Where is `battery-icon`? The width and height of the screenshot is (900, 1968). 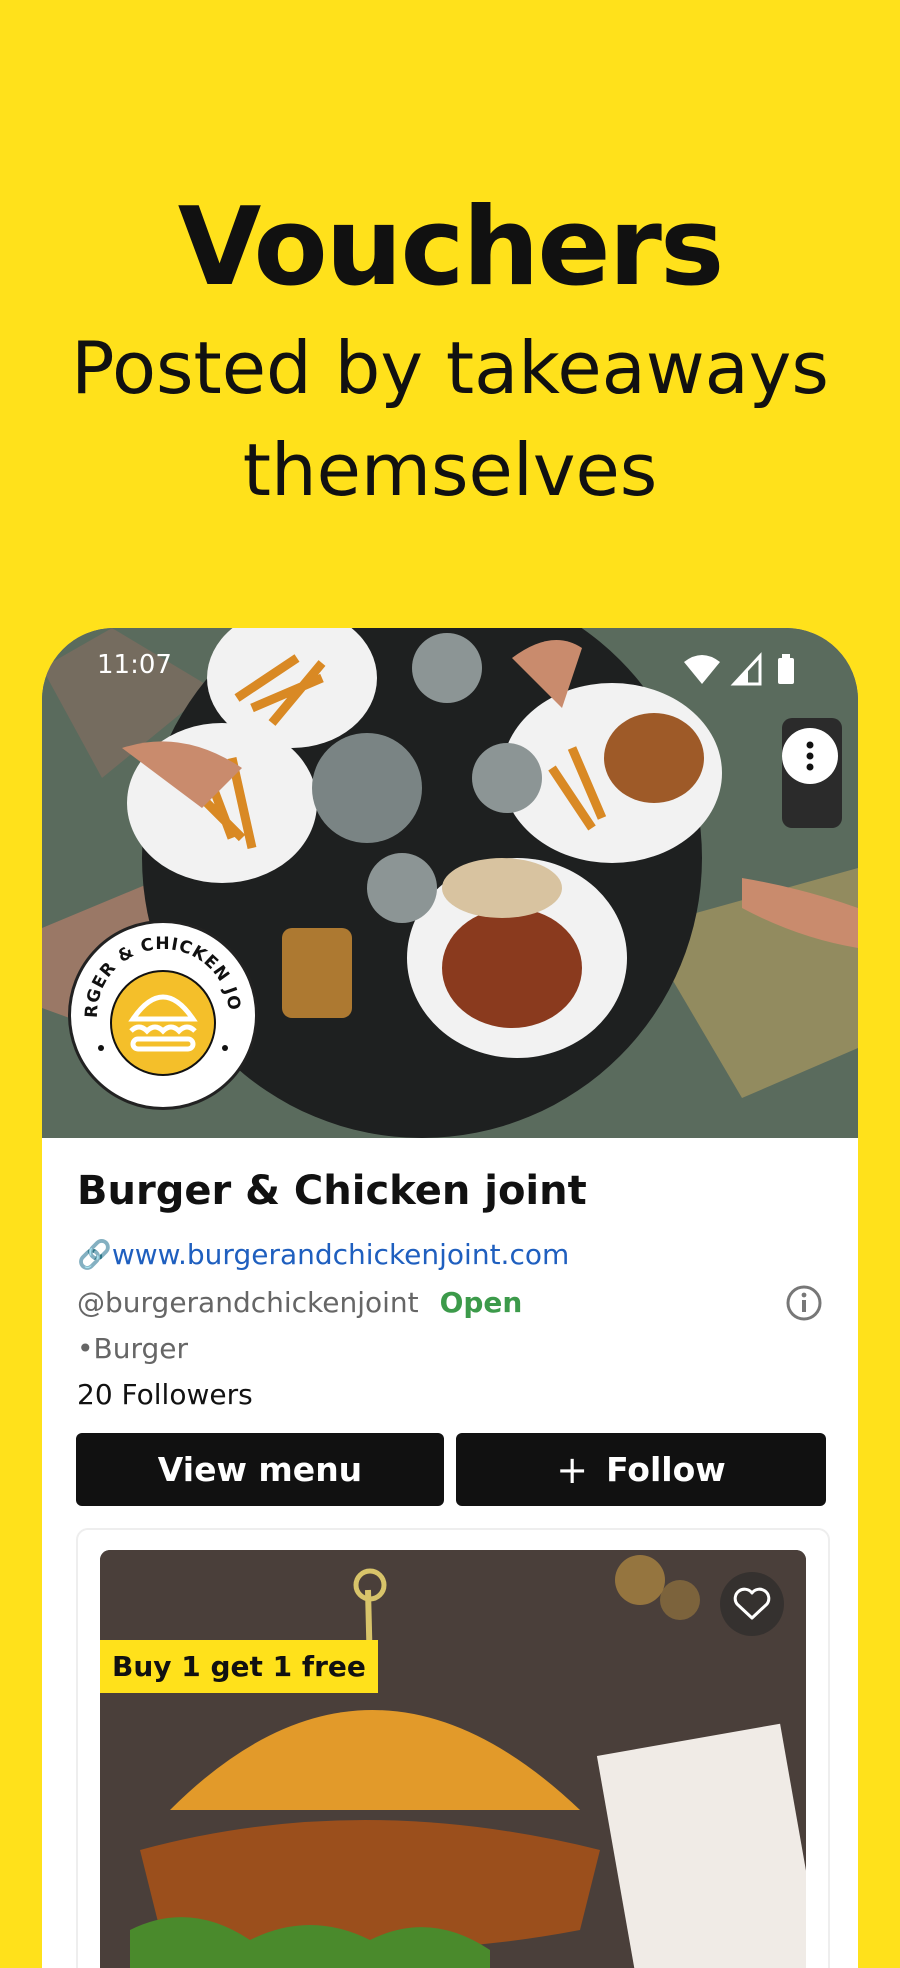
battery-icon is located at coordinates (786, 669).